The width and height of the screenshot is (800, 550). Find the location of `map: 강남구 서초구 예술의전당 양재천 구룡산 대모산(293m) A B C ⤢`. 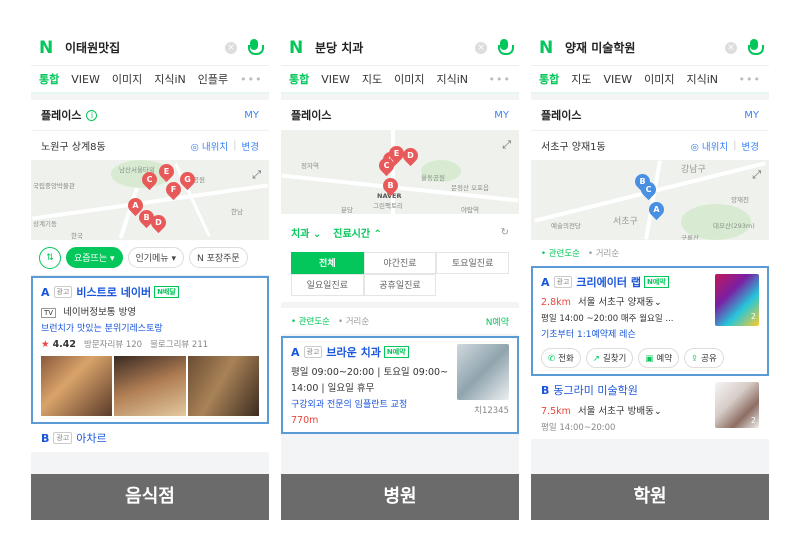

map: 강남구 서초구 예술의전당 양재천 구룡산 대모산(293m) A B C ⤢ is located at coordinates (650, 200).